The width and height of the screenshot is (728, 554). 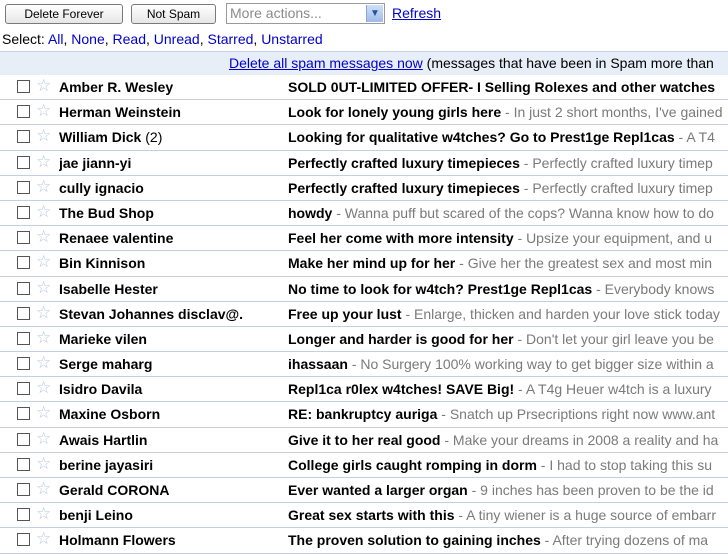 What do you see at coordinates (171, 238) in the screenshot?
I see `sender-name: Renaee valentine` at bounding box center [171, 238].